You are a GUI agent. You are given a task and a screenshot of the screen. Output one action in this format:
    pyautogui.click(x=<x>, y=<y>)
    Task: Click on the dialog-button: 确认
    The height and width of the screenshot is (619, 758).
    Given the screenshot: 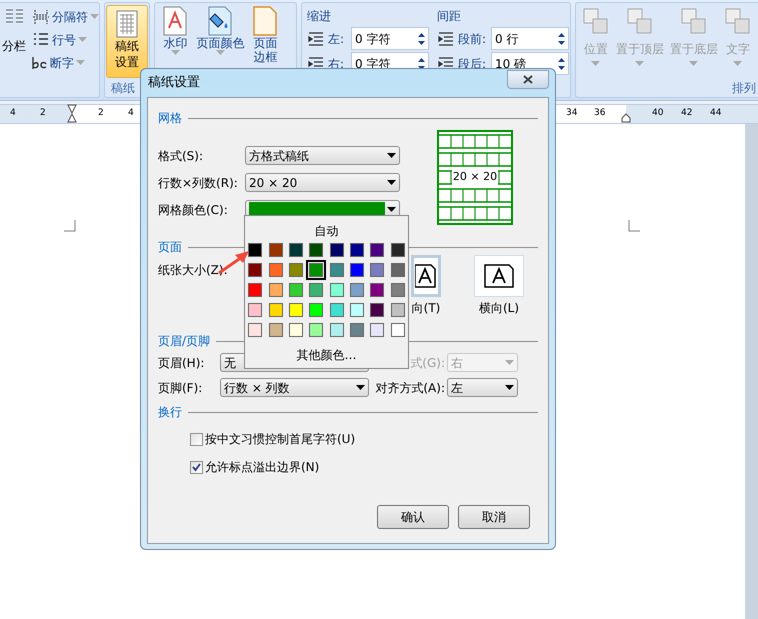 What is the action you would take?
    pyautogui.click(x=413, y=517)
    